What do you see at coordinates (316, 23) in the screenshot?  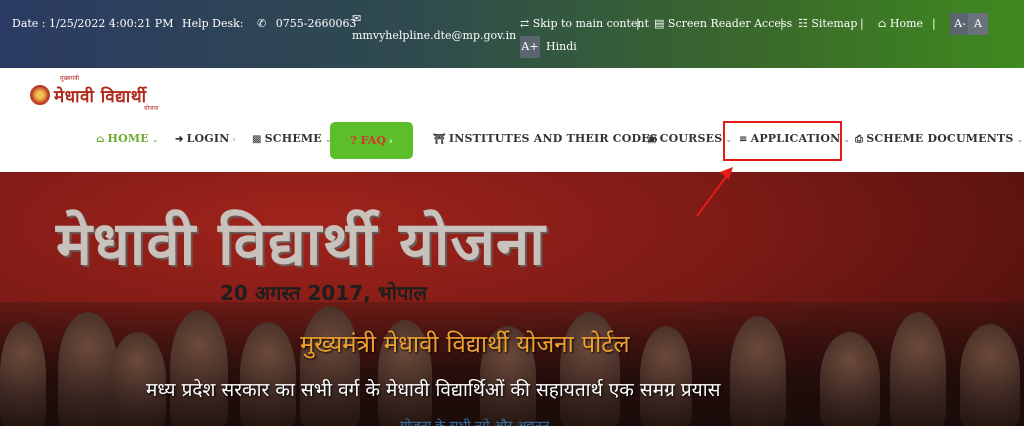 I see `help-desk-phone: 0755-2660063` at bounding box center [316, 23].